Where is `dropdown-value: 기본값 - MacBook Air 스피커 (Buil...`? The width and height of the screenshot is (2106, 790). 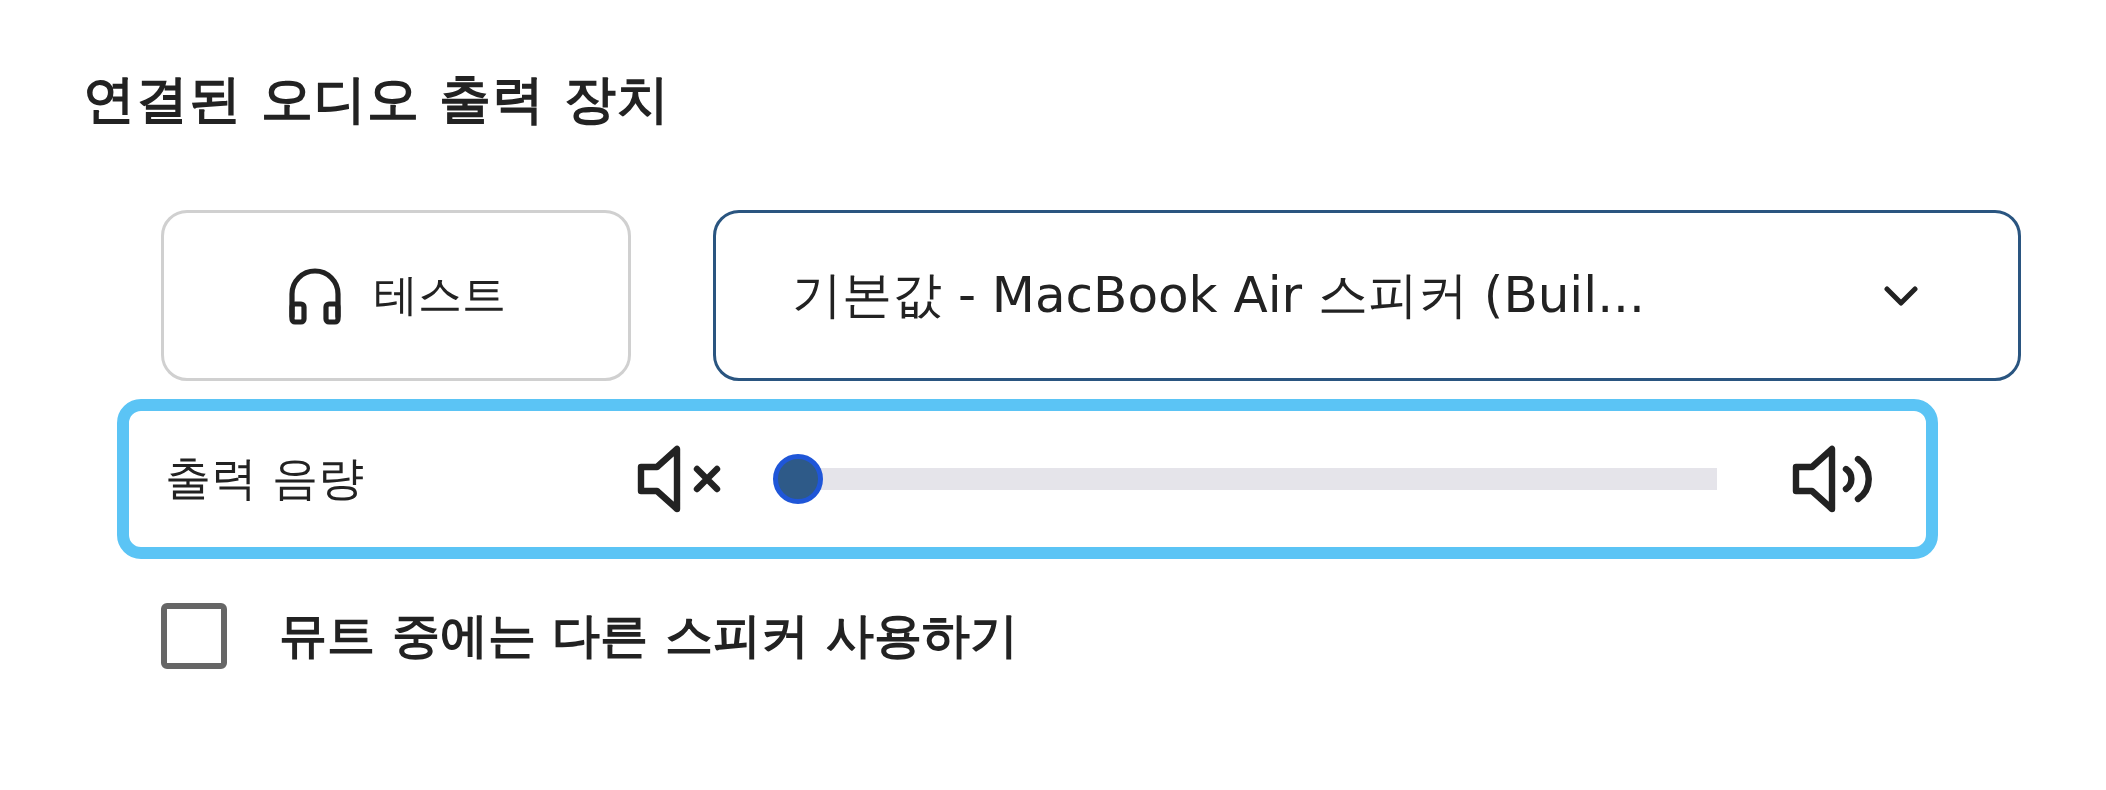 dropdown-value: 기본값 - MacBook Air 스피커 (Buil... is located at coordinates (1218, 296).